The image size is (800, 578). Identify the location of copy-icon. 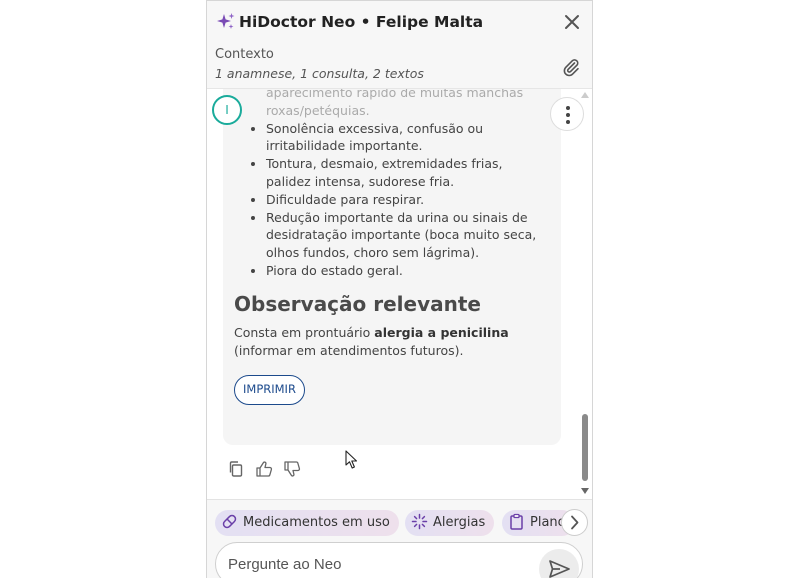
(236, 469).